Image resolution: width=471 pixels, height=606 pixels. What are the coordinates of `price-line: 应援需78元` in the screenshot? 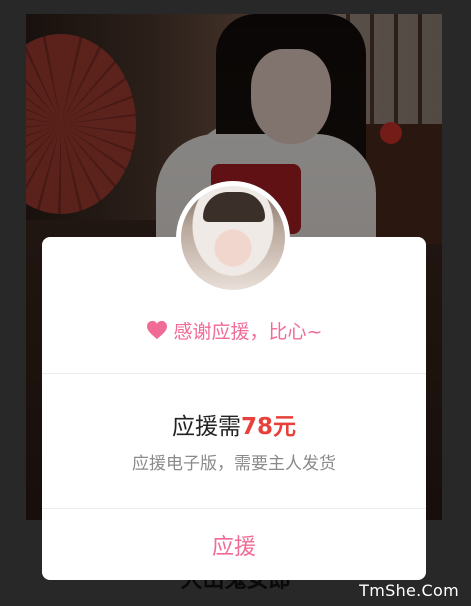 It's located at (234, 424).